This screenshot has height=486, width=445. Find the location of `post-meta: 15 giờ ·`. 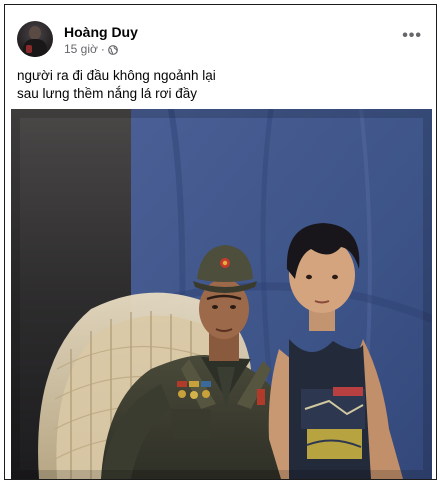

post-meta: 15 giờ · is located at coordinates (91, 49).